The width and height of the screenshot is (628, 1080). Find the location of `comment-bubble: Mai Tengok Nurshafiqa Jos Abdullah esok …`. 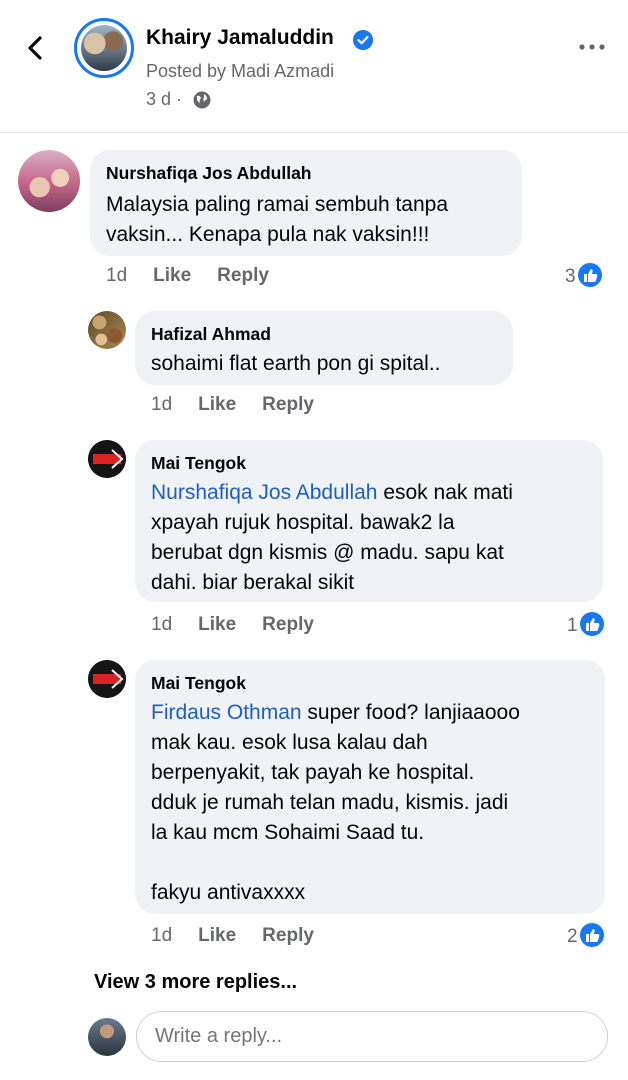

comment-bubble: Mai Tengok Nurshafiqa Jos Abdullah esok … is located at coordinates (369, 521).